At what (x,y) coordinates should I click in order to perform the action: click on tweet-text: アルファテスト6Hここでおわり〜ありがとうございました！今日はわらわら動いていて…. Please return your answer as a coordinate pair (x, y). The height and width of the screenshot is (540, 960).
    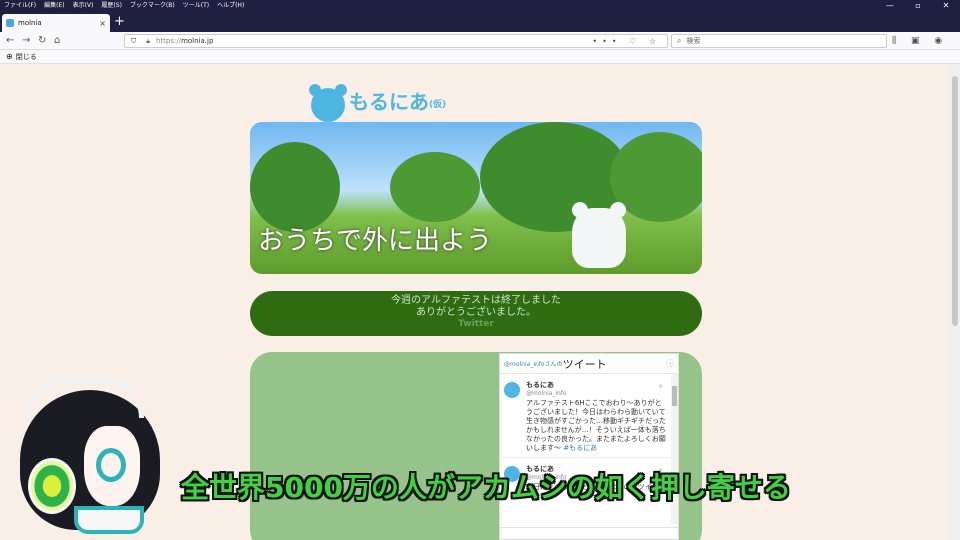
    Looking at the image, I should click on (596, 426).